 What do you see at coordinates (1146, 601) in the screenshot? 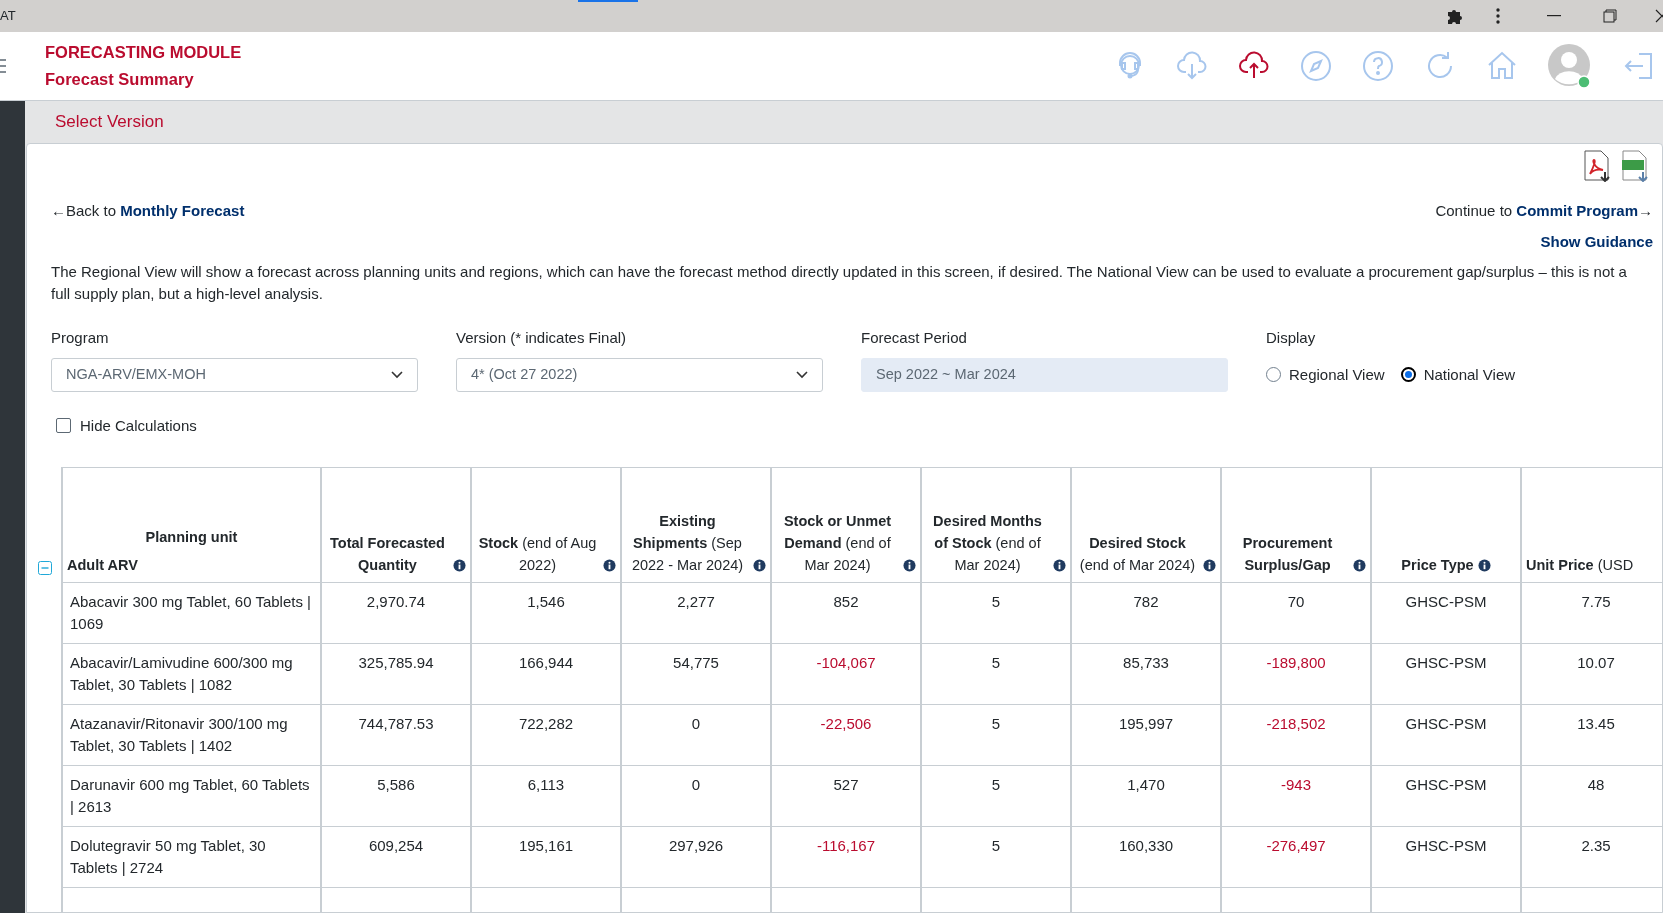
I see `table-cell: 782` at bounding box center [1146, 601].